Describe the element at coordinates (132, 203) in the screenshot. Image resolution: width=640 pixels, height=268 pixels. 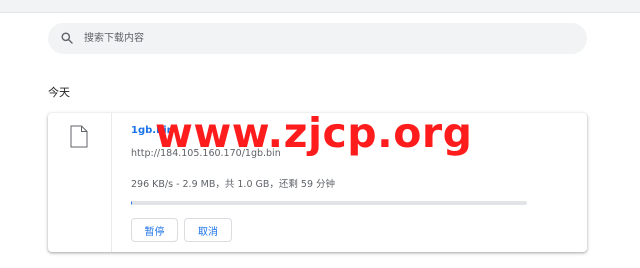
I see `download-progress-fill` at that location.